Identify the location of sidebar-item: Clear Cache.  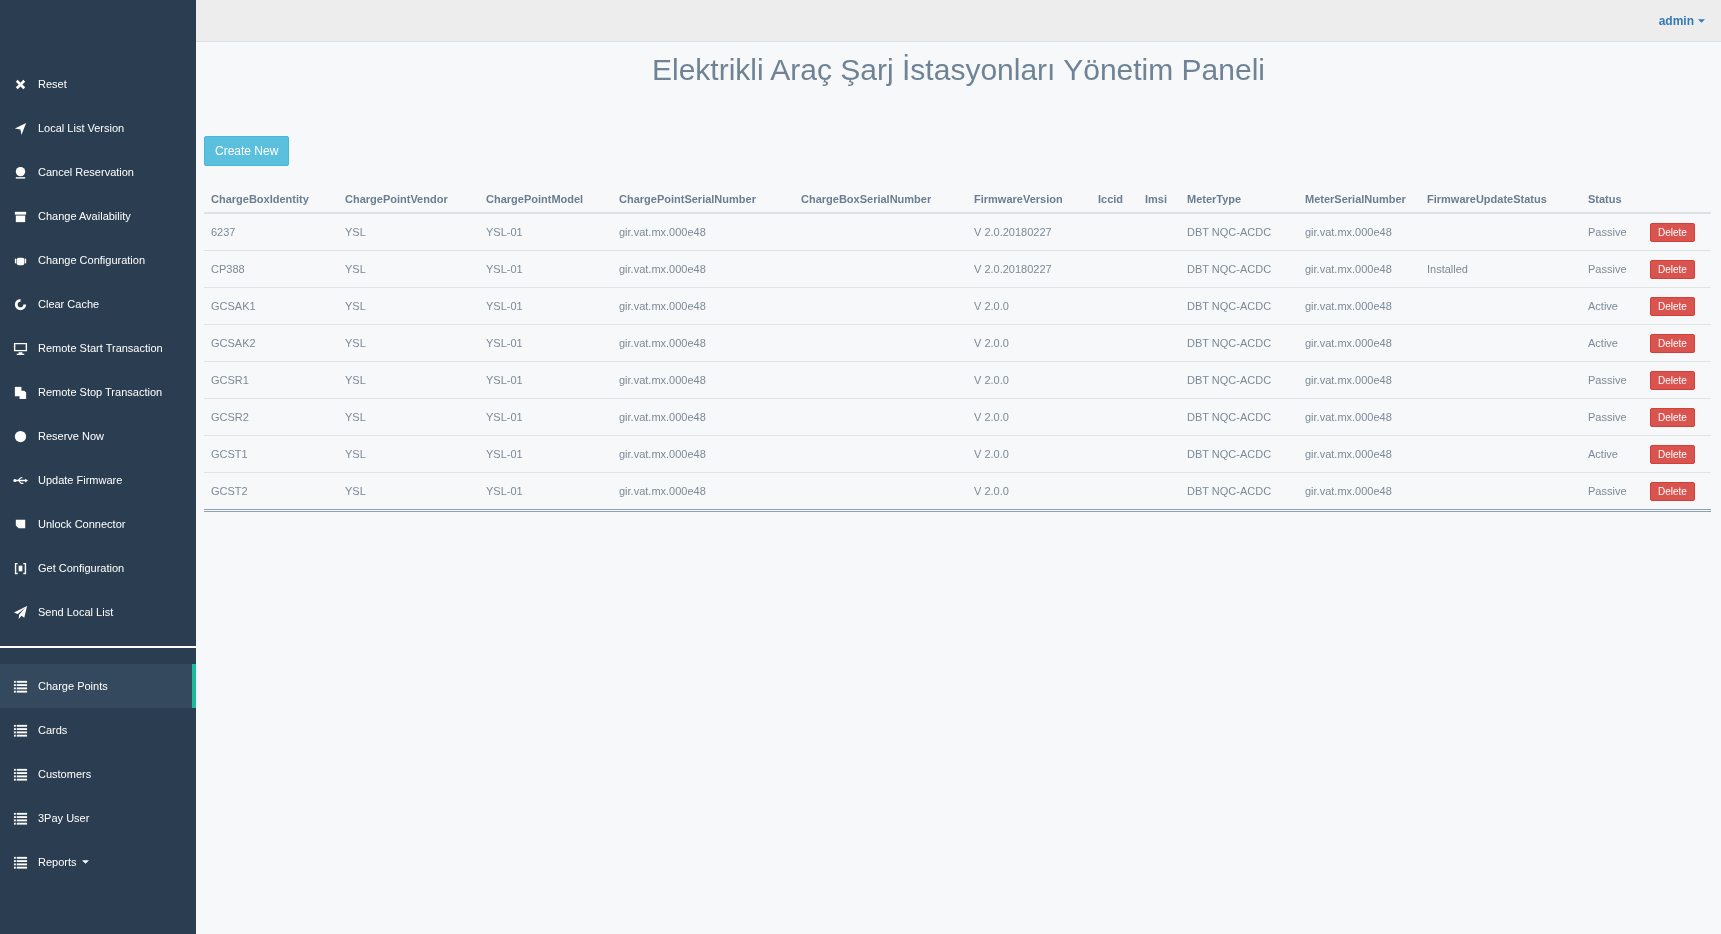
(98, 304).